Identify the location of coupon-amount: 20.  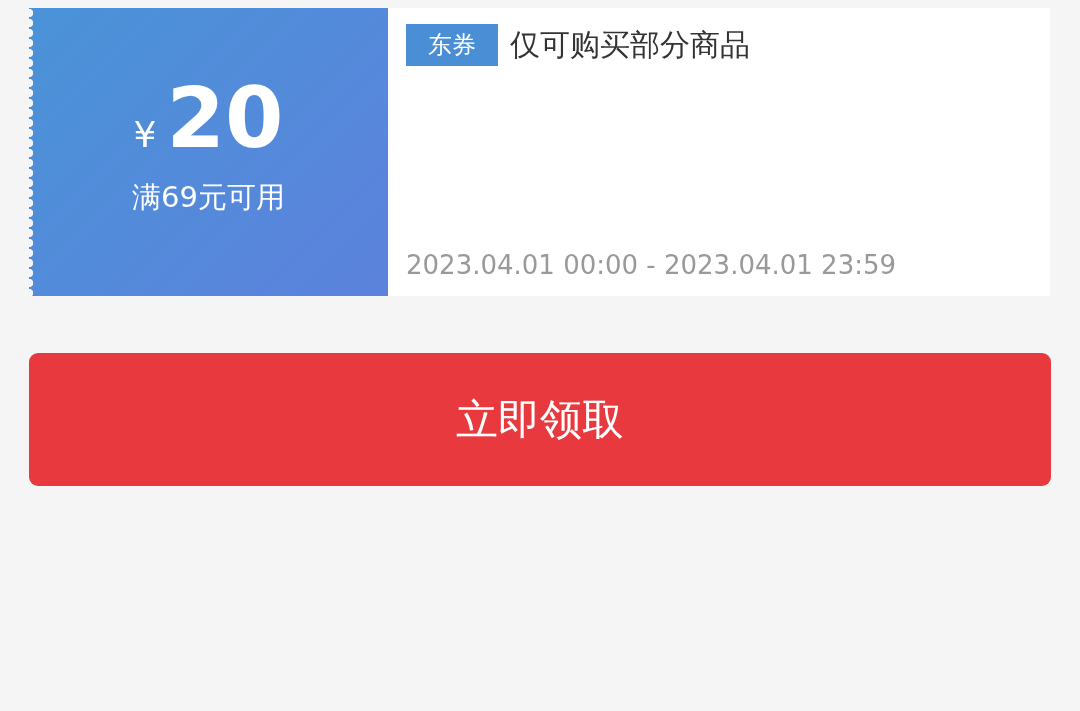
(225, 118).